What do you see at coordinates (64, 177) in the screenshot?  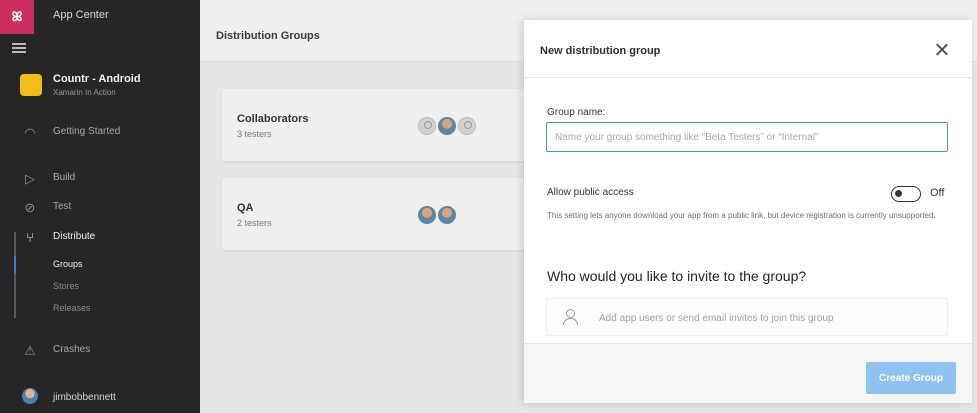 I see `nav-label: Build` at bounding box center [64, 177].